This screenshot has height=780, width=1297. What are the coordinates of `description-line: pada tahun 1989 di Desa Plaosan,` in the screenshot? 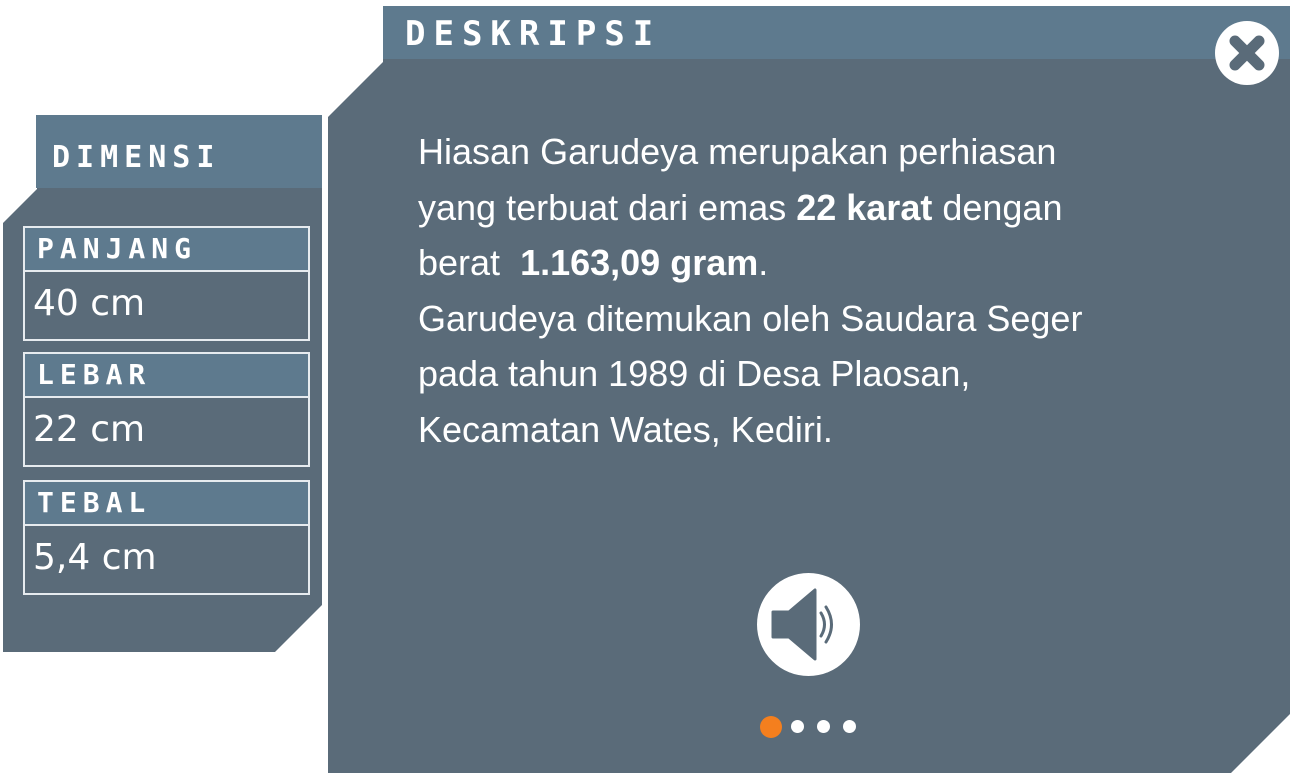 It's located at (694, 373).